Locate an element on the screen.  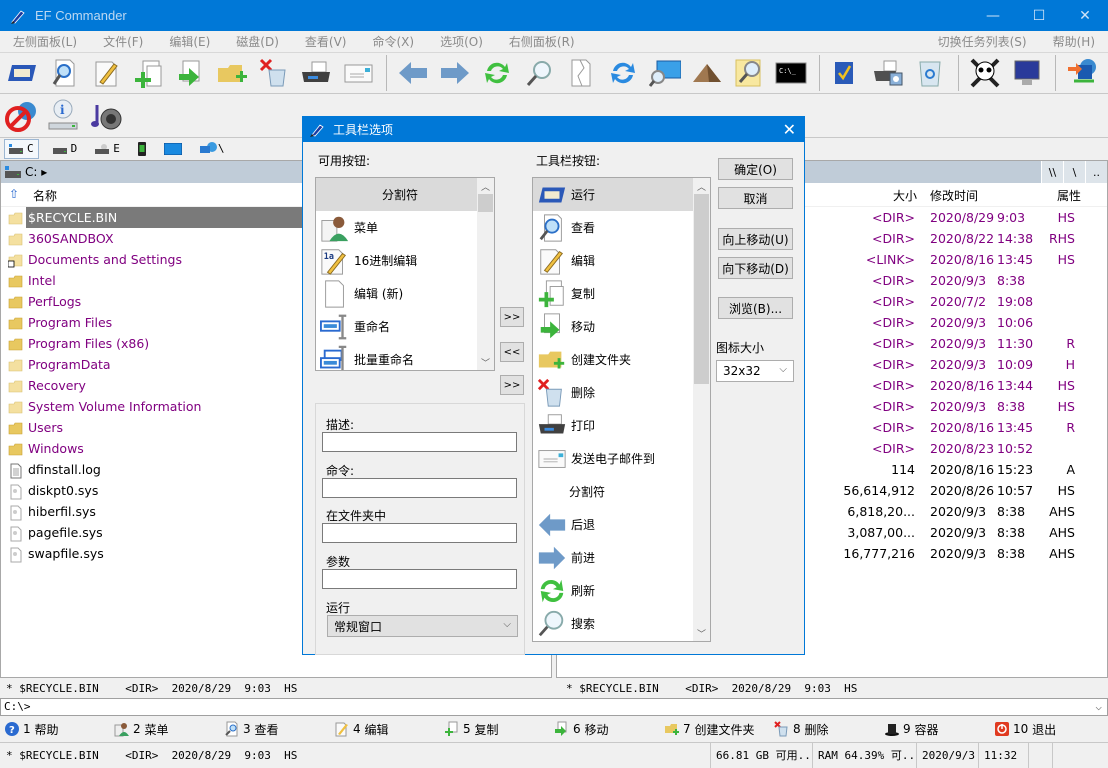
list-item: 复制 is located at coordinates (621, 293).